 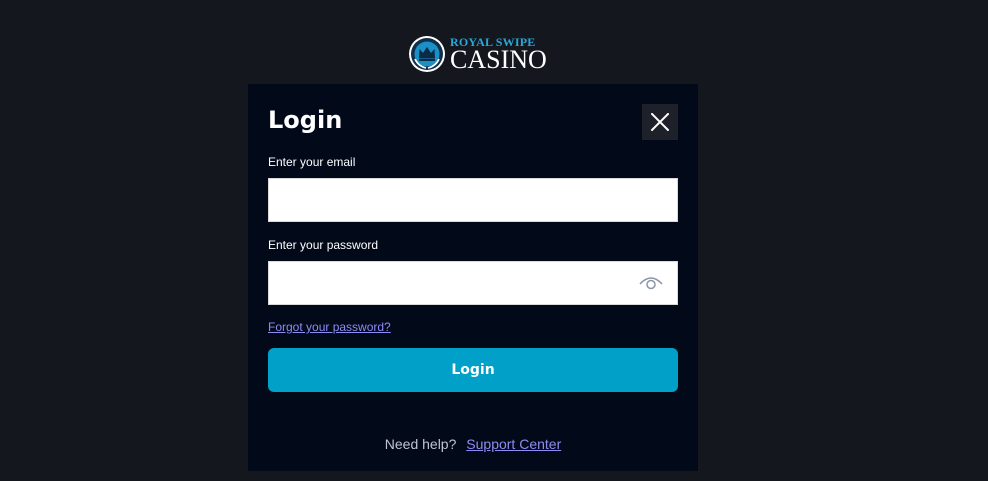 I want to click on support-center-link: Support Center, so click(x=513, y=444).